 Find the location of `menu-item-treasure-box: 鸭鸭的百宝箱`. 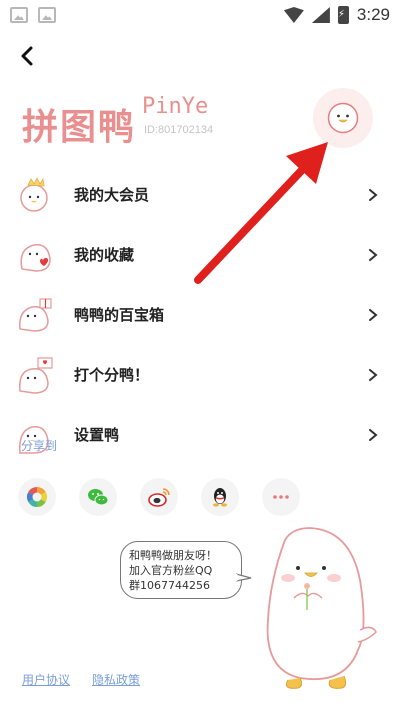

menu-item-treasure-box: 鸭鸭的百宝箱 is located at coordinates (200, 315).